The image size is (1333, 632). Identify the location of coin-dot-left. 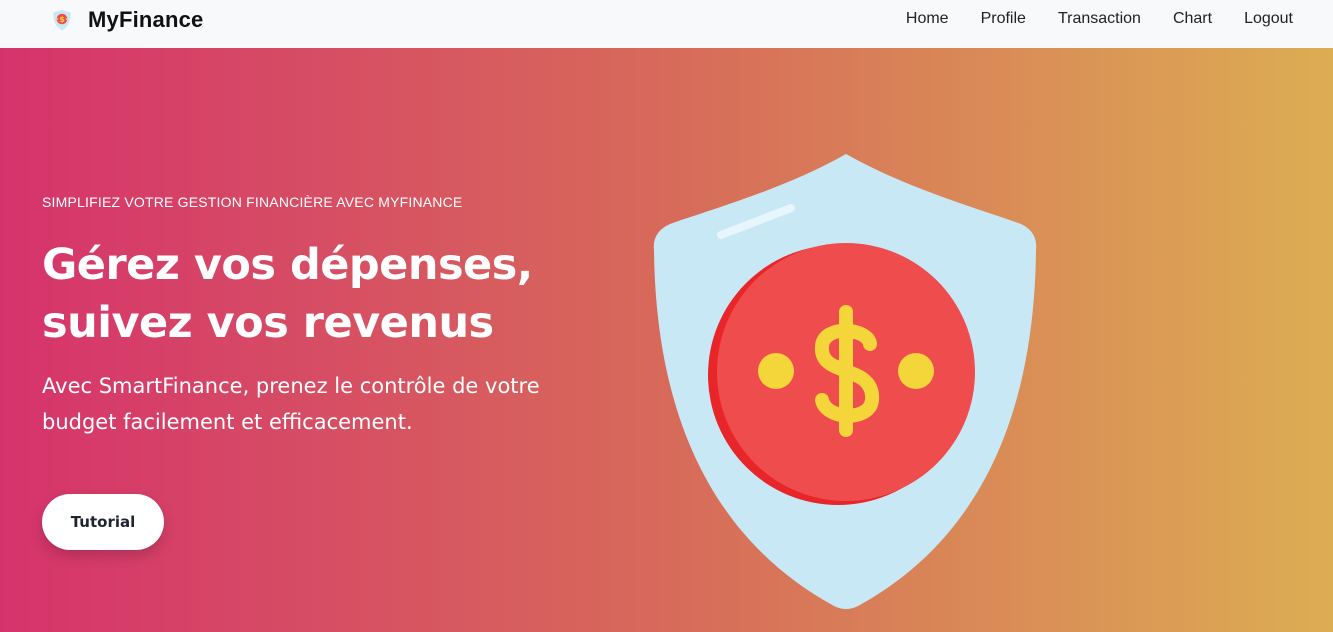
(776, 371).